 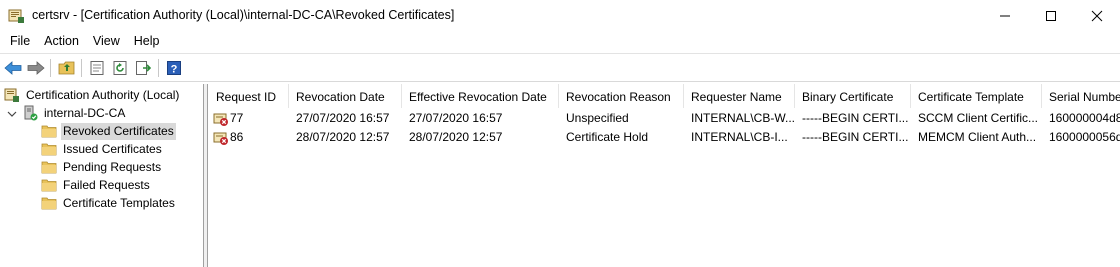 I want to click on maximize-icon, so click(x=1051, y=15).